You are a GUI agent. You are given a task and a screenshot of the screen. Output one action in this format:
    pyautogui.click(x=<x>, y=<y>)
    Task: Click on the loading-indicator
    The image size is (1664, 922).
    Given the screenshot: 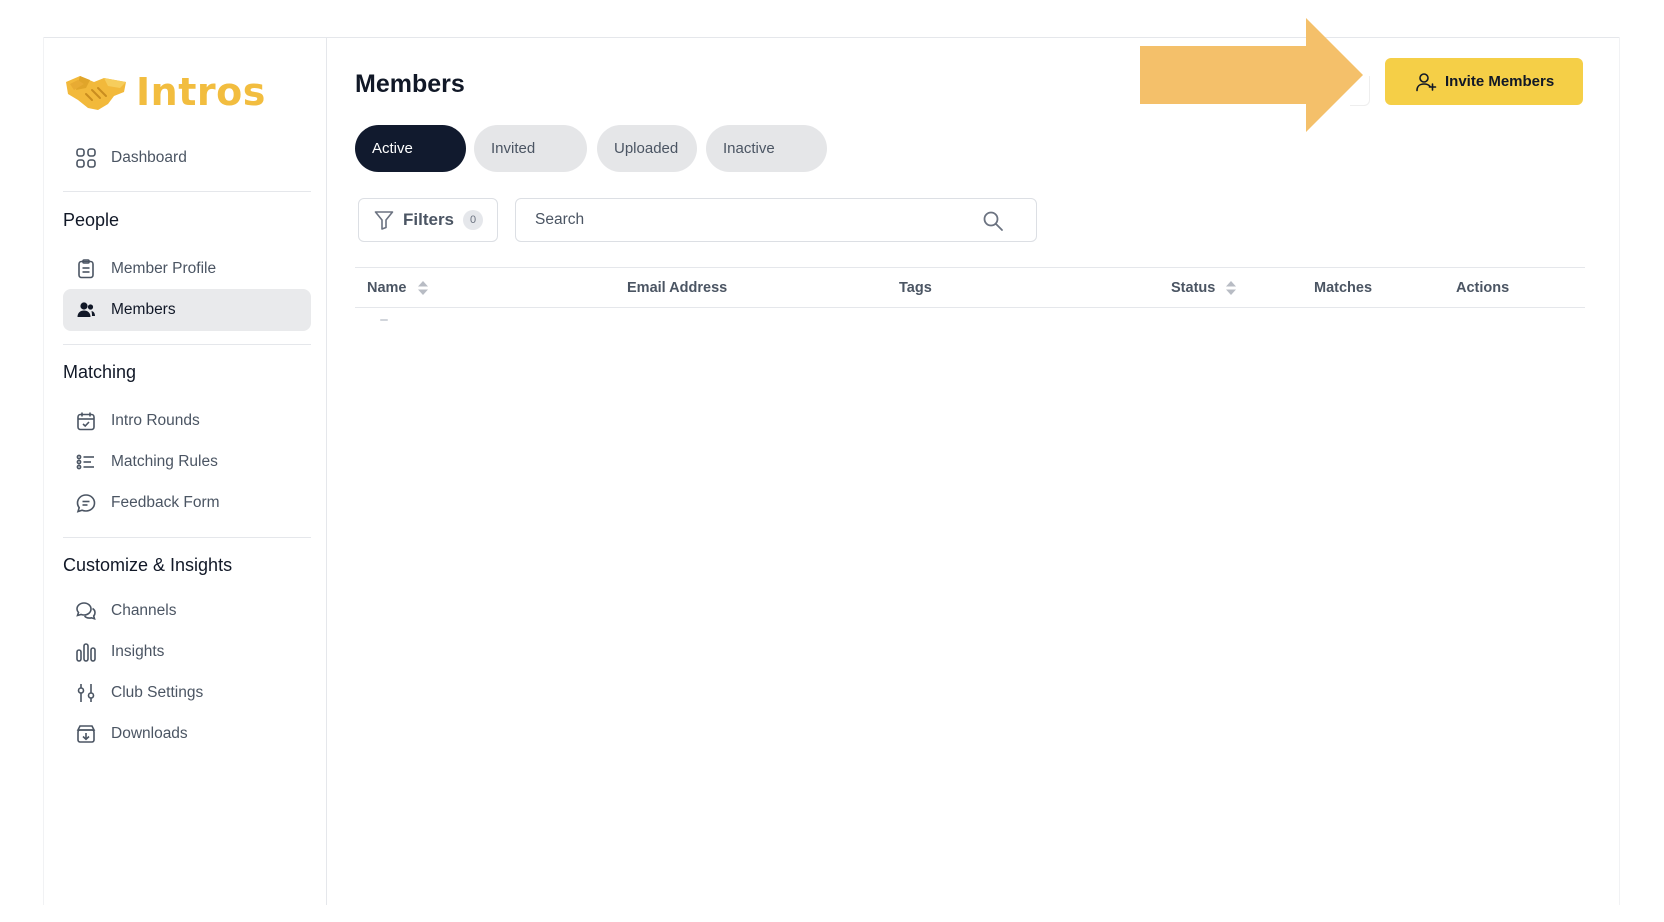 What is the action you would take?
    pyautogui.click(x=384, y=320)
    